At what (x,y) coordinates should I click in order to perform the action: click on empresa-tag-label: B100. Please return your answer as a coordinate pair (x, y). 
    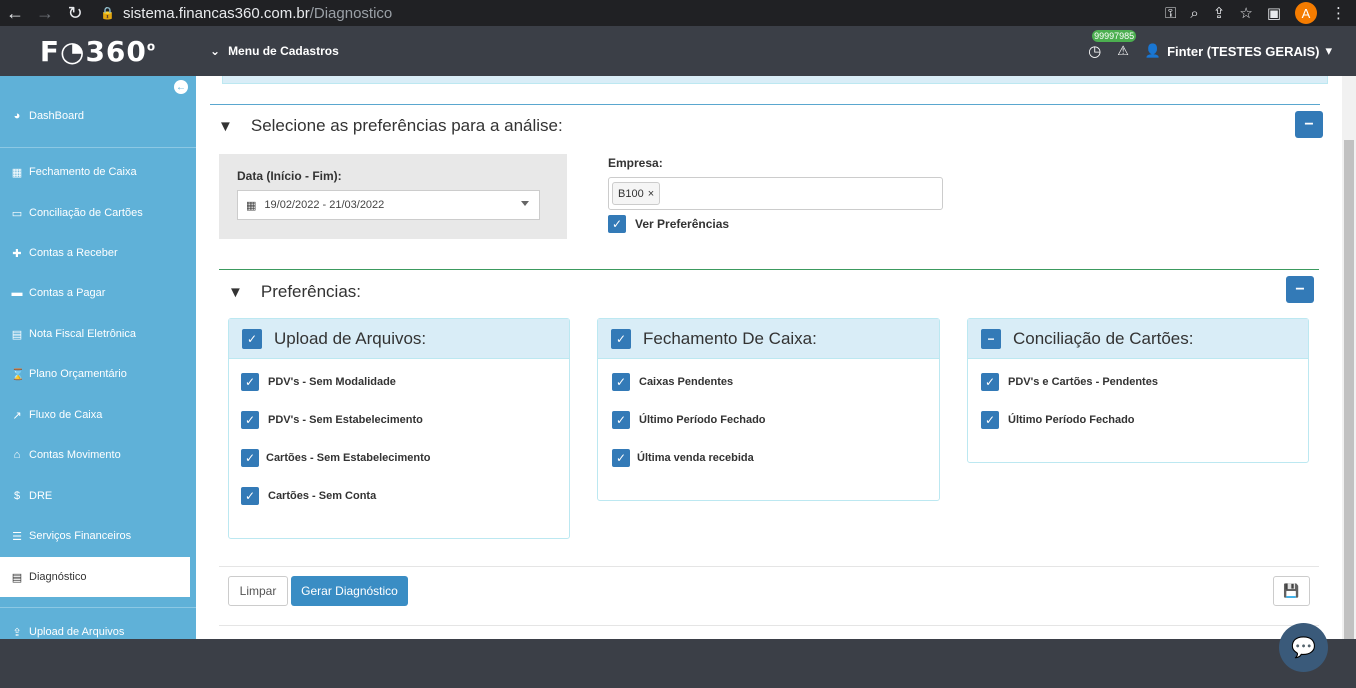
    Looking at the image, I should click on (631, 193).